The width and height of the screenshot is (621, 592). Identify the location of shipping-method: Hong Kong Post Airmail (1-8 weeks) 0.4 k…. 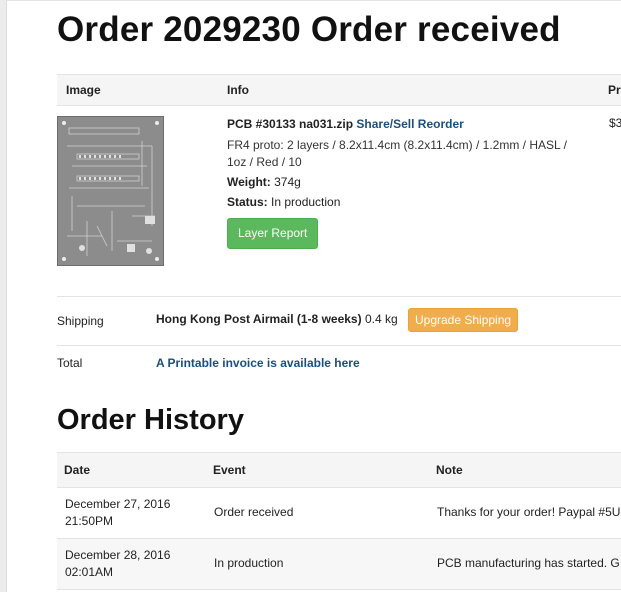
(277, 319).